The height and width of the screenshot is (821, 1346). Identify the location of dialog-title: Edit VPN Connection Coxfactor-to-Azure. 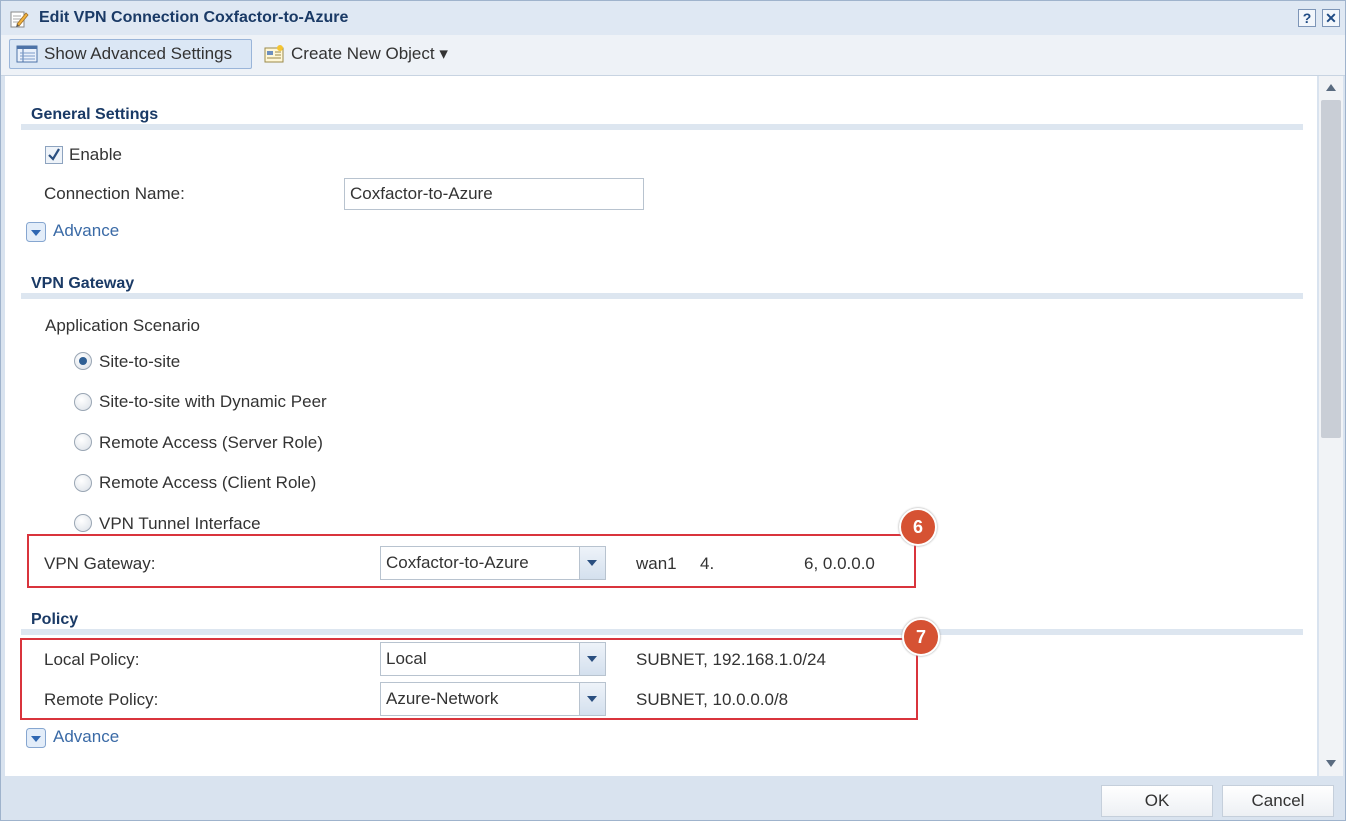
(194, 17).